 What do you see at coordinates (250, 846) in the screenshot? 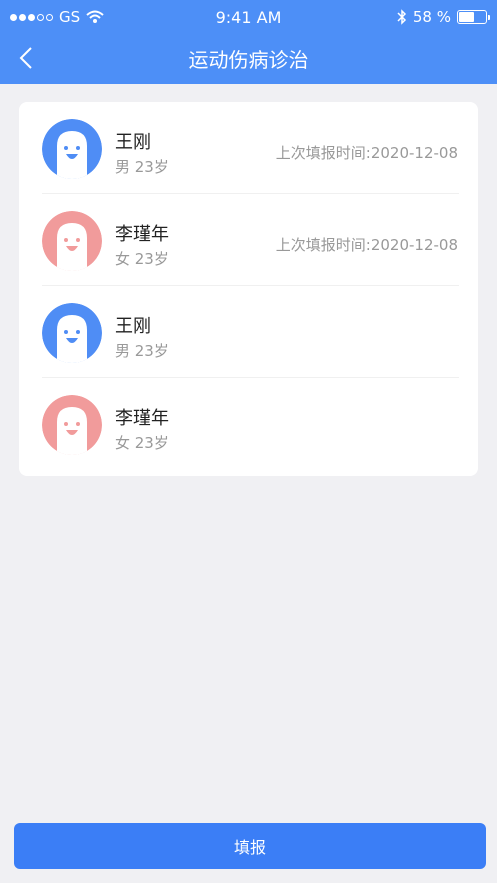
I see `submit-button: 填报` at bounding box center [250, 846].